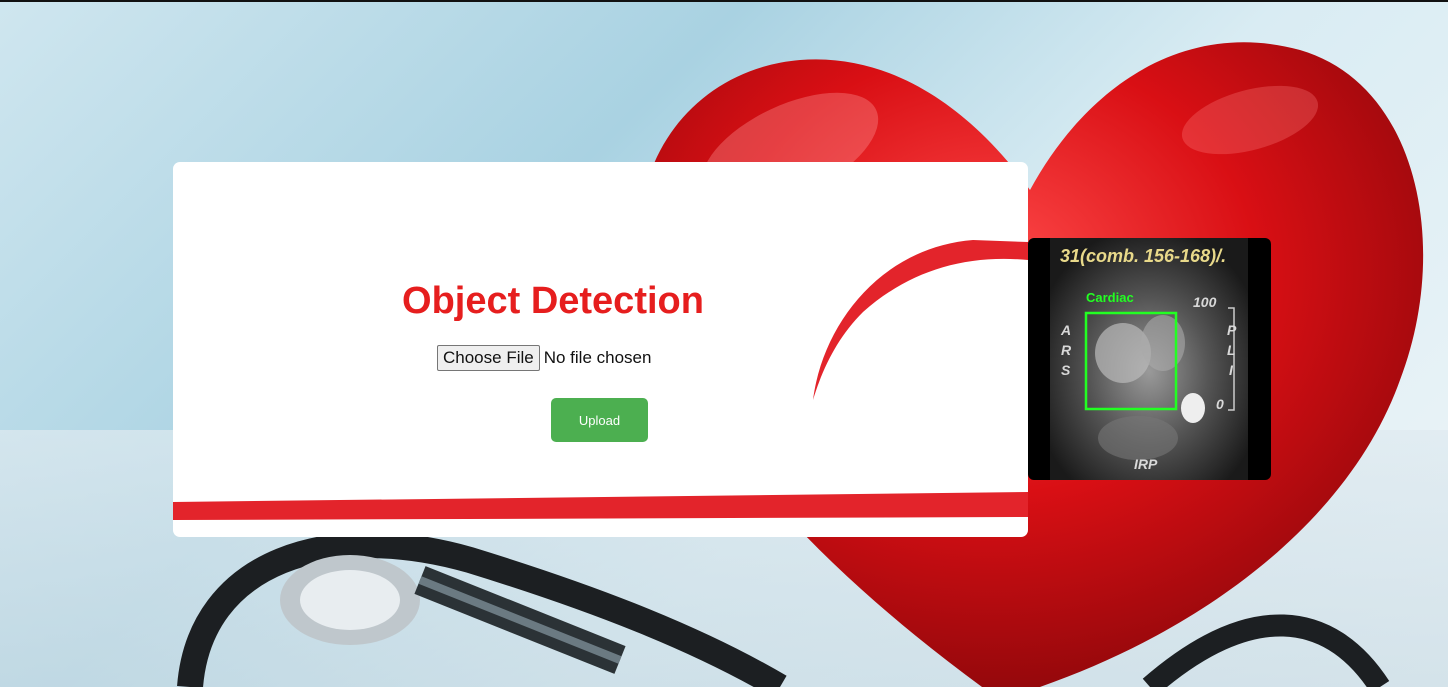  What do you see at coordinates (1066, 350) in the screenshot?
I see `orientation-letter: R` at bounding box center [1066, 350].